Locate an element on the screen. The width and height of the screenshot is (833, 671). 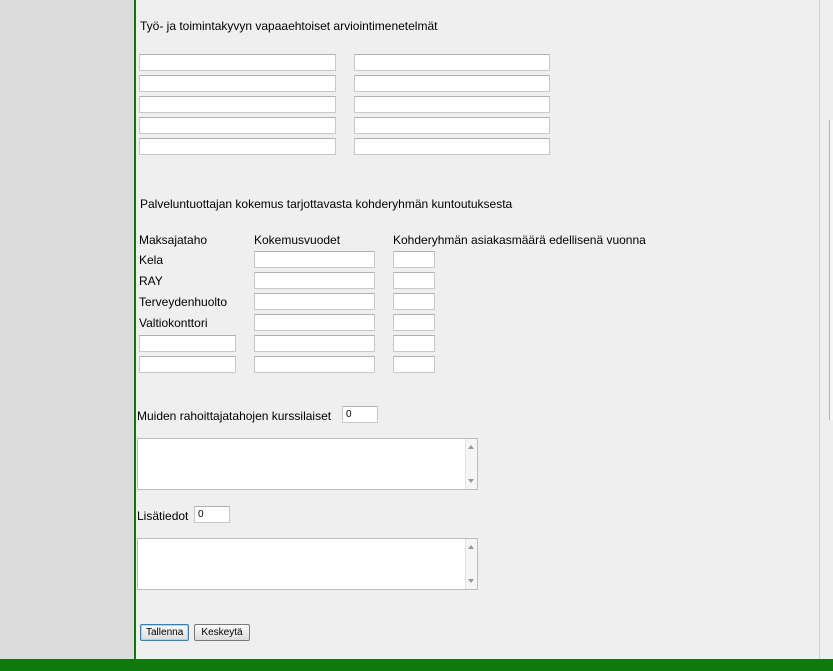
years-input-kela is located at coordinates (314, 259).